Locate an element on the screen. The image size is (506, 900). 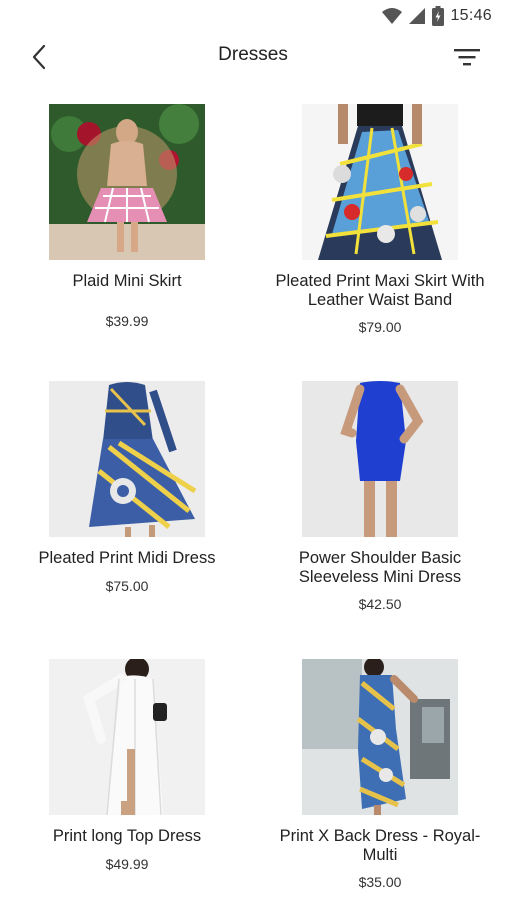
filter-button is located at coordinates (467, 57).